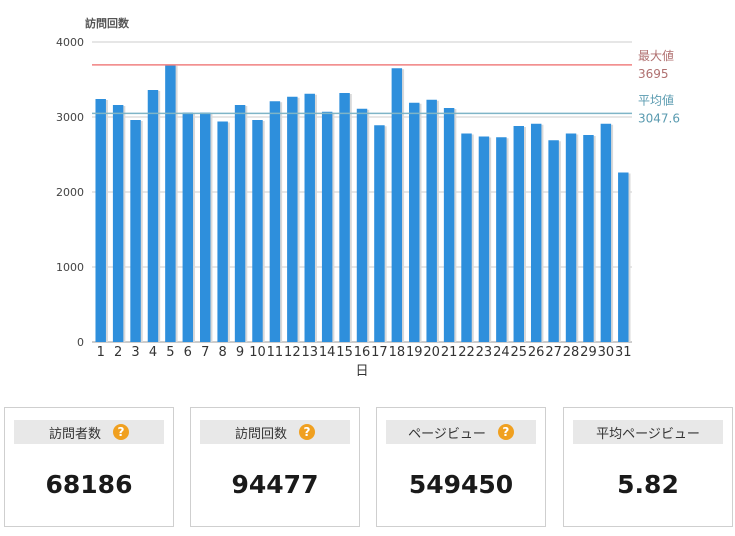 The width and height of the screenshot is (735, 536). I want to click on stat-card-header: 平均ページビュー, so click(648, 432).